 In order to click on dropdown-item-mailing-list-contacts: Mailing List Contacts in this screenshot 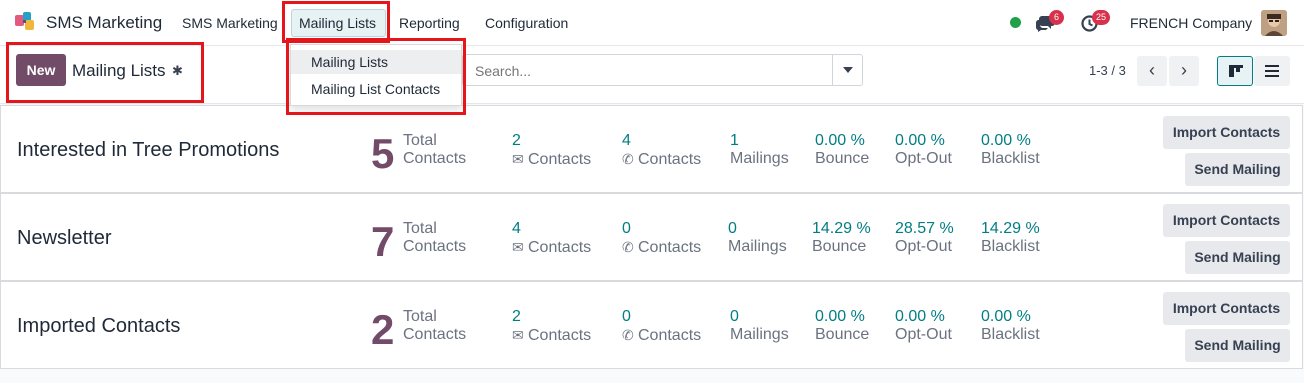, I will do `click(376, 89)`.